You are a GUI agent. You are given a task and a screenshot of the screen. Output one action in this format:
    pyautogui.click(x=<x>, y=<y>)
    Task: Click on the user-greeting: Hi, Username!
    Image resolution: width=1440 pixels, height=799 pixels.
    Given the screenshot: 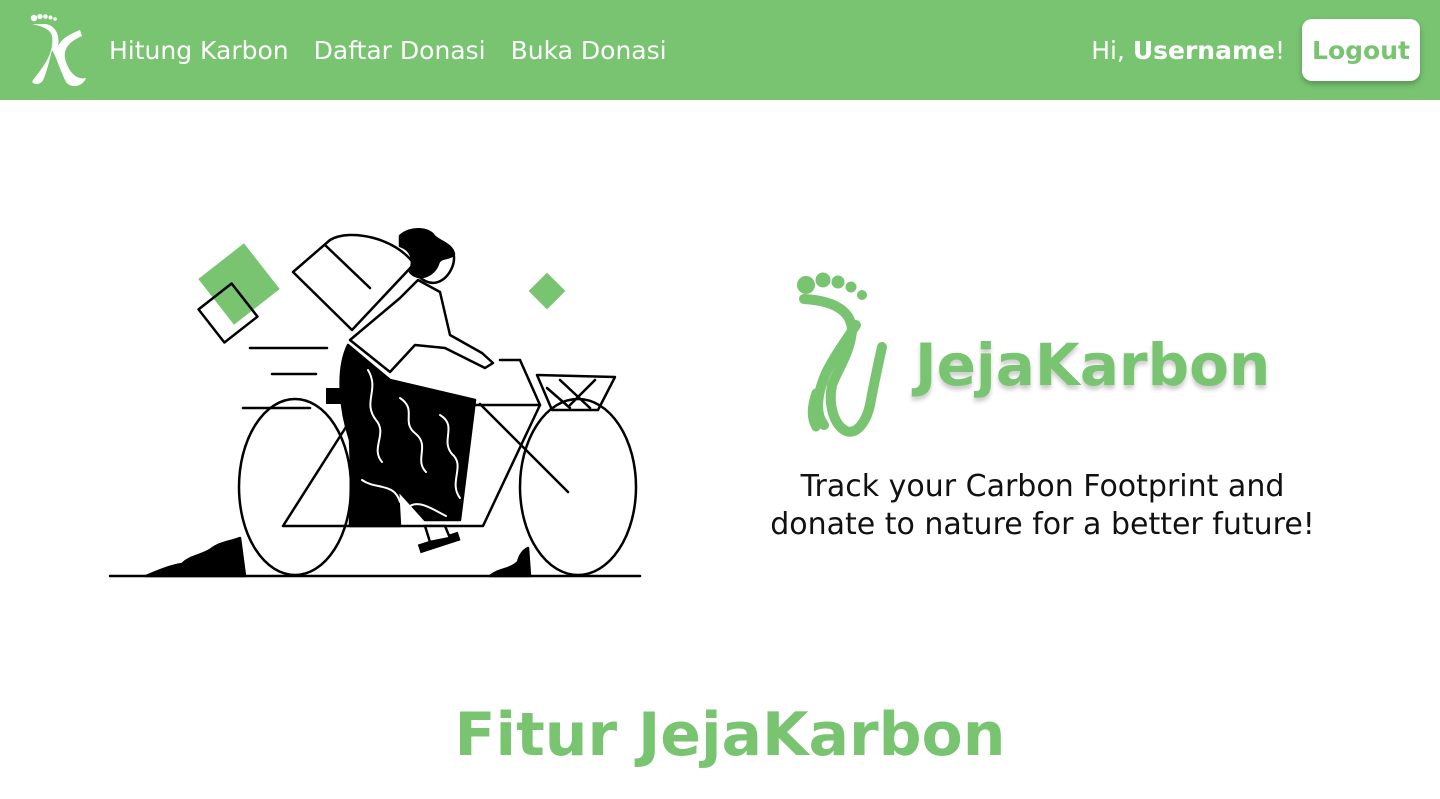 What is the action you would take?
    pyautogui.click(x=1188, y=50)
    